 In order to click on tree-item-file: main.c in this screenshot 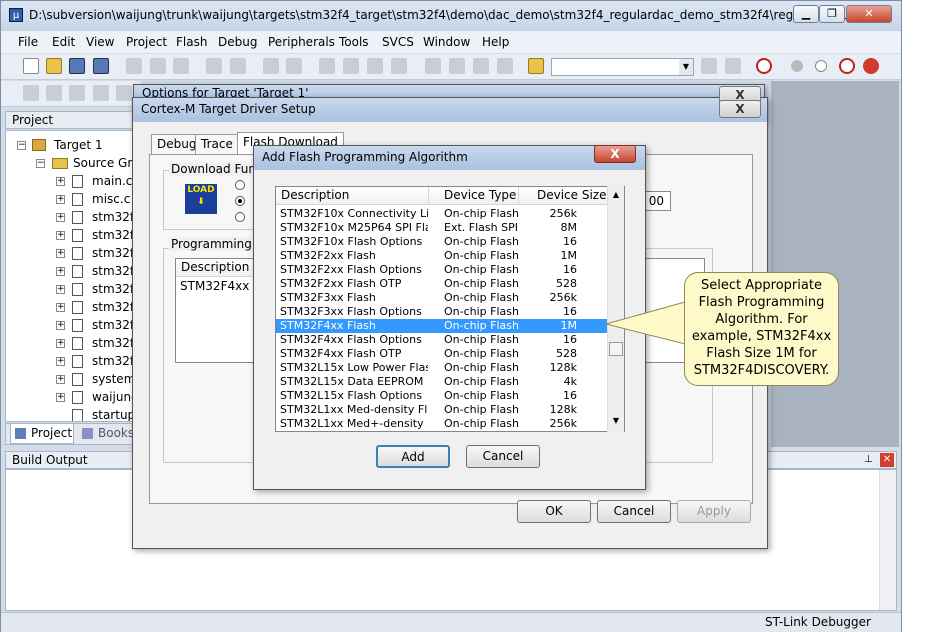, I will do `click(112, 181)`.